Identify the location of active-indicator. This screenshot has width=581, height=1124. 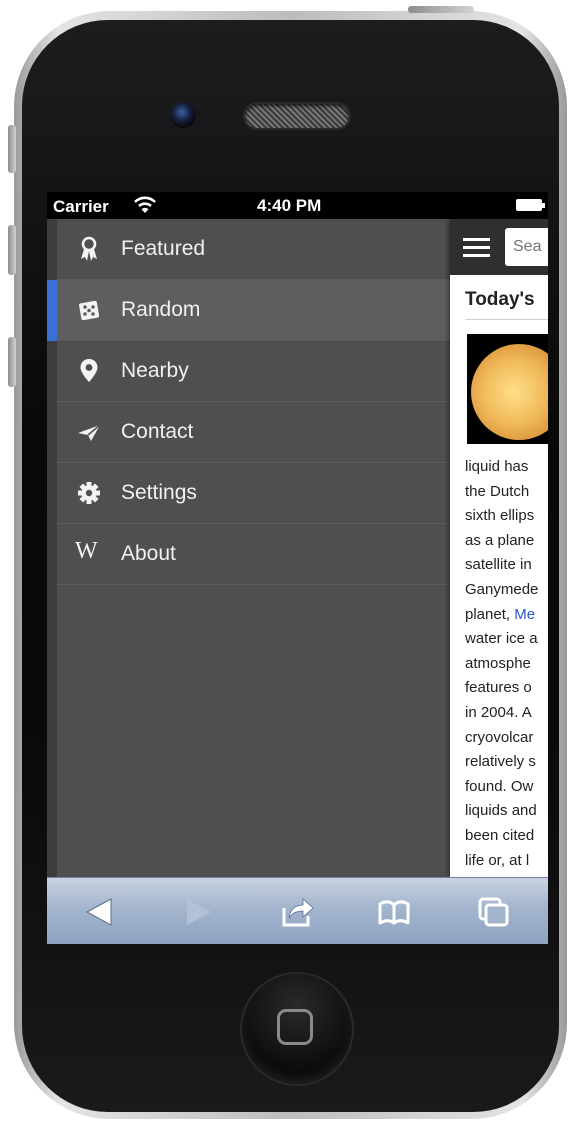
(52, 310).